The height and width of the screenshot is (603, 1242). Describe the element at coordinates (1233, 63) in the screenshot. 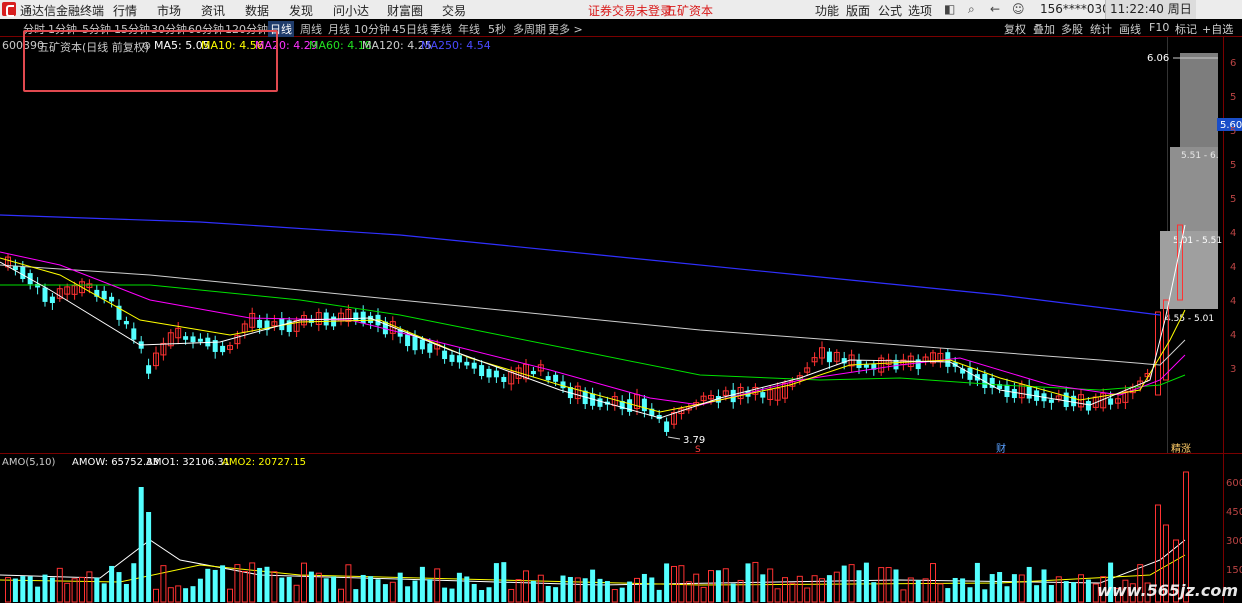

I see `price-axis-label: 6` at that location.